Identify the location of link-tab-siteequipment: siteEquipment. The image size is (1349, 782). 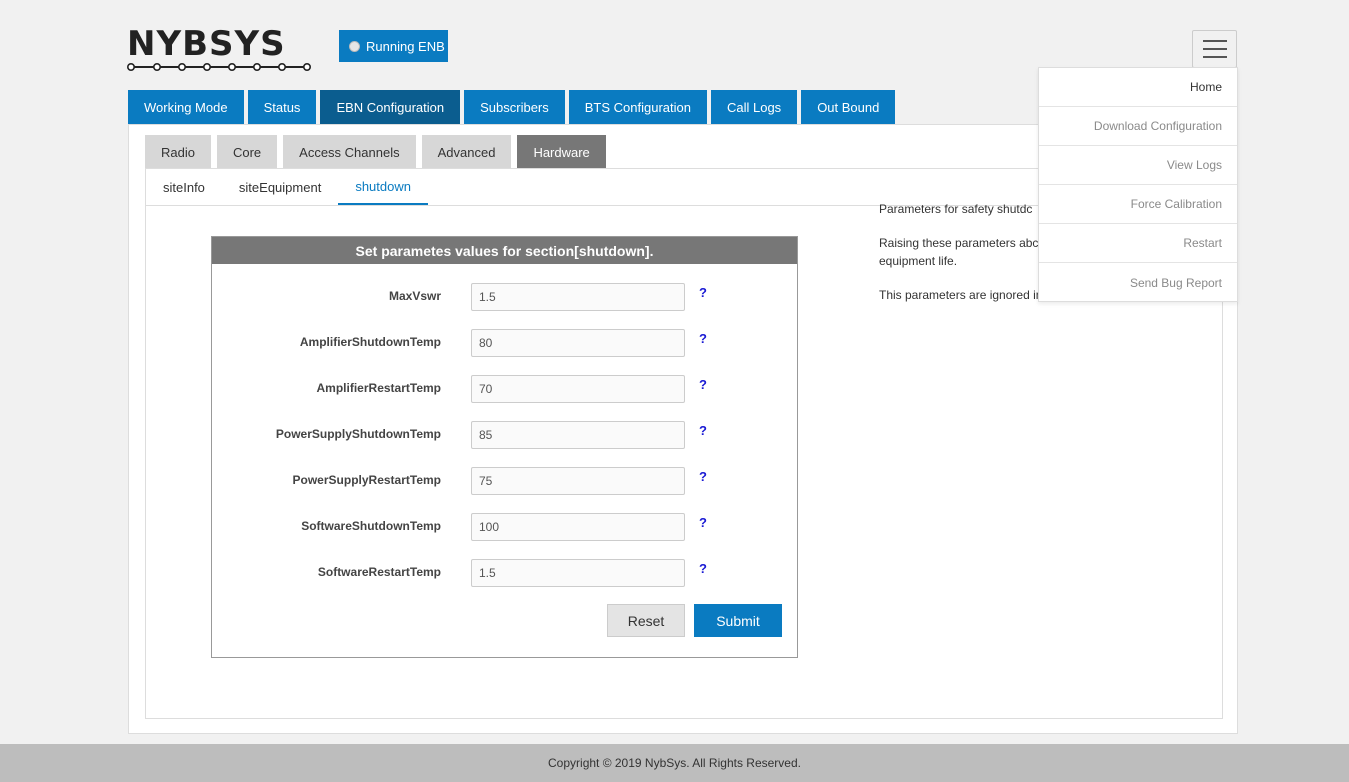
(280, 187).